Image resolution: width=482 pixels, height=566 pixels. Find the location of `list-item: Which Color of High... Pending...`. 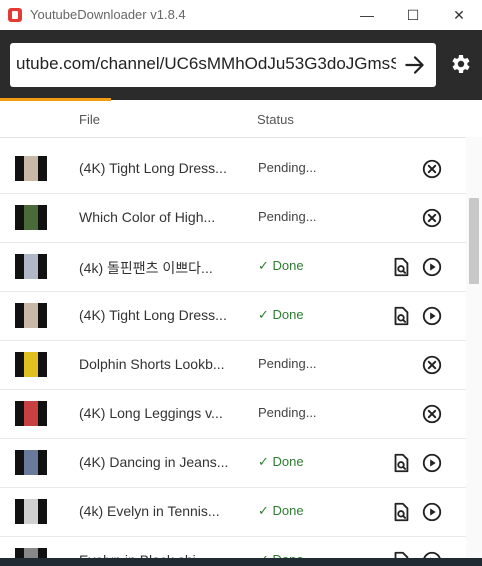

list-item: Which Color of High... Pending... is located at coordinates (233, 218).